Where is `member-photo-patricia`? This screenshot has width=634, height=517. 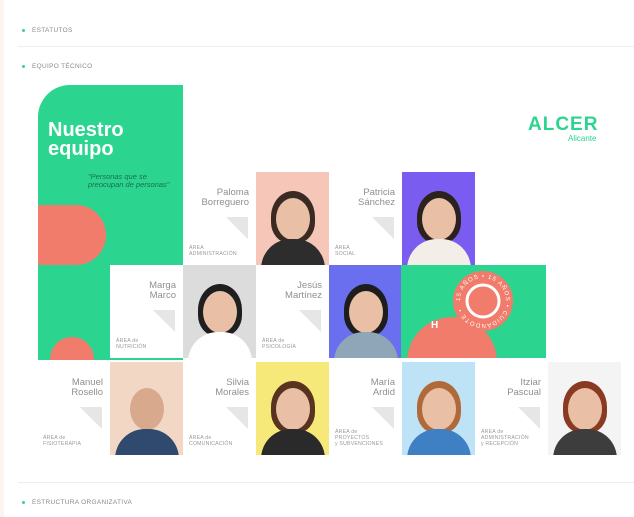 member-photo-patricia is located at coordinates (438, 218).